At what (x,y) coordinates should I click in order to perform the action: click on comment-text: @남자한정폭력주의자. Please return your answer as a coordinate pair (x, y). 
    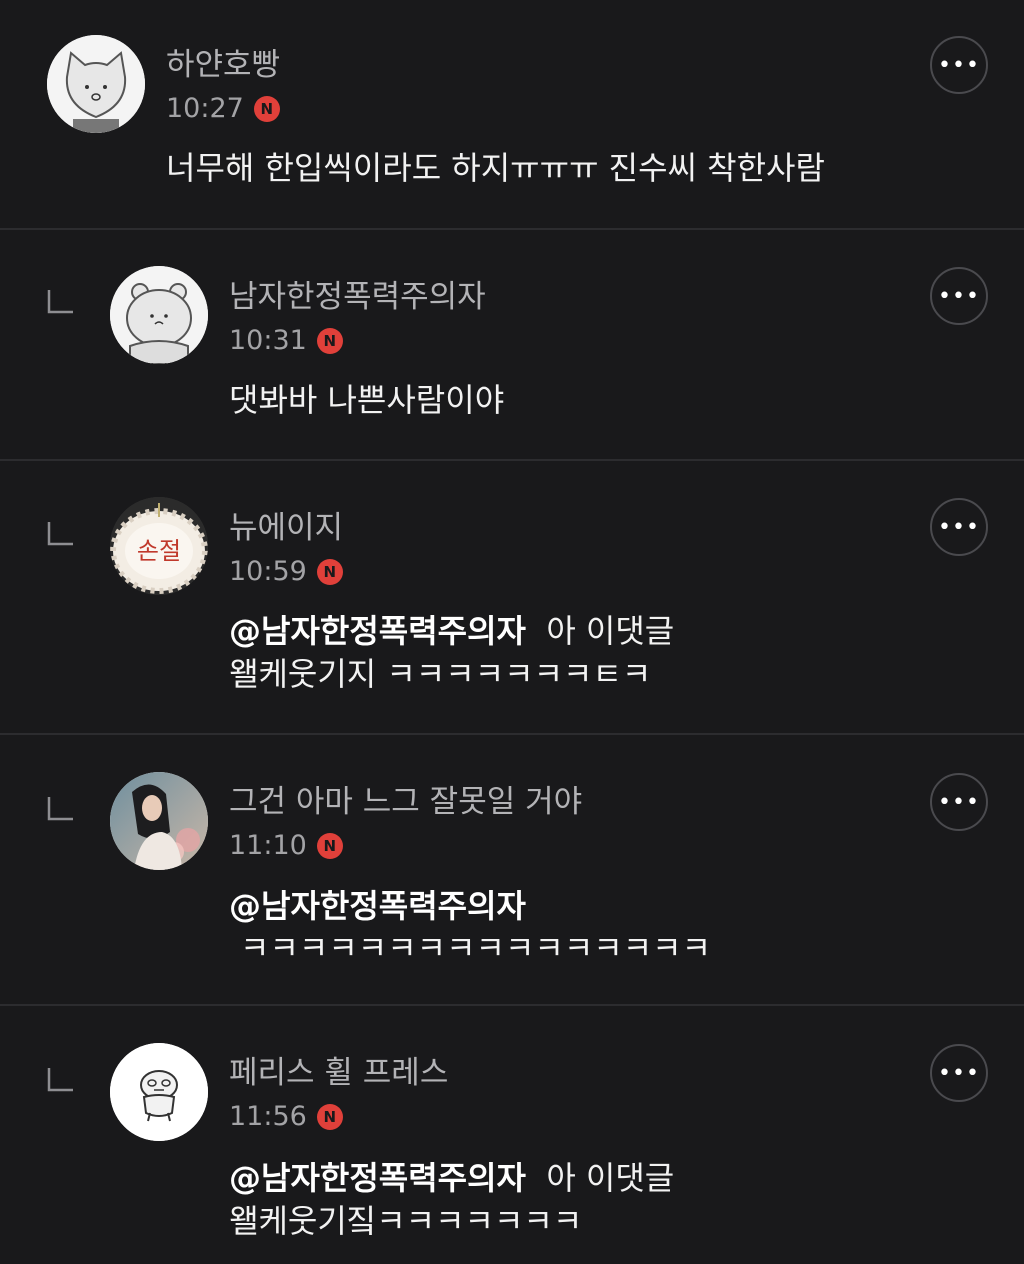
    Looking at the image, I should click on (377, 906).